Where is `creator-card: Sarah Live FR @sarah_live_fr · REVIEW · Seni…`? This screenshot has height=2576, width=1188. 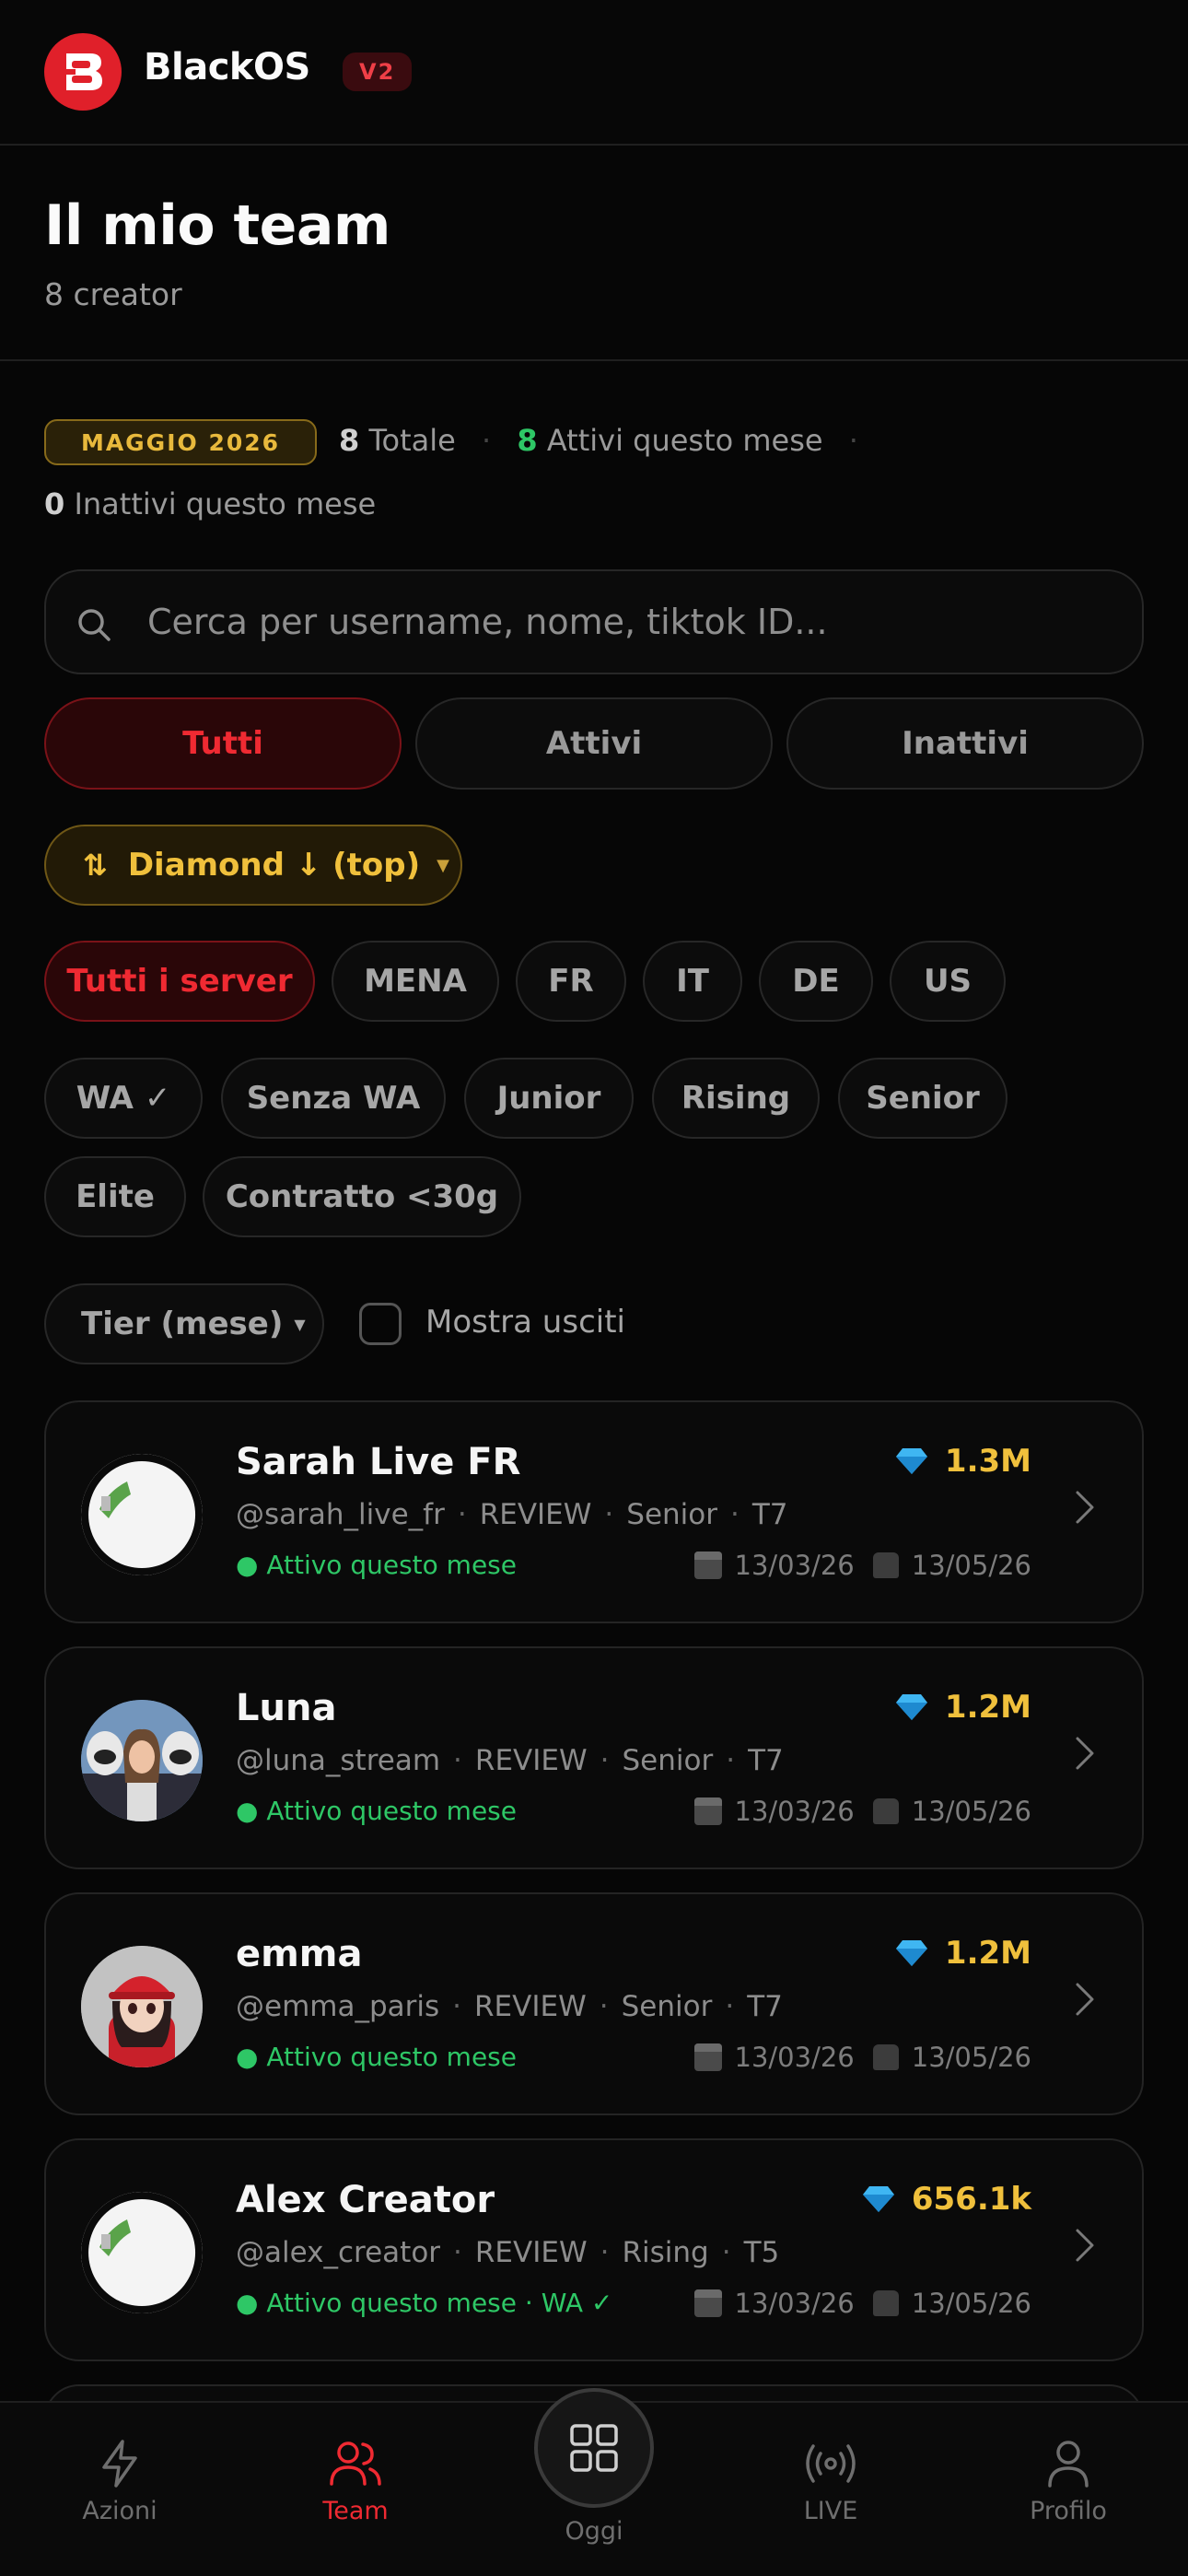
creator-card: Sarah Live FR @sarah_live_fr · REVIEW · Seni… is located at coordinates (594, 1511).